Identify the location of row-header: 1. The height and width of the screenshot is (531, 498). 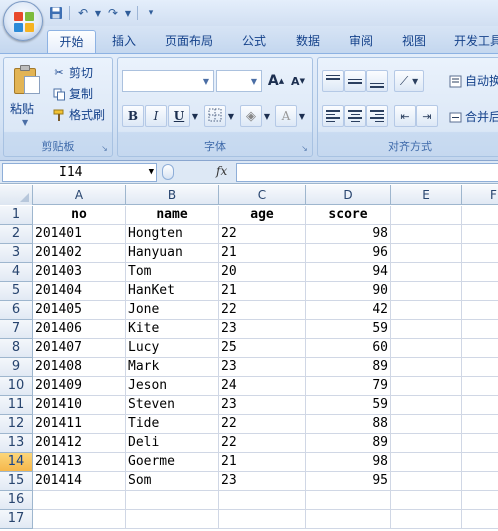
(16, 215).